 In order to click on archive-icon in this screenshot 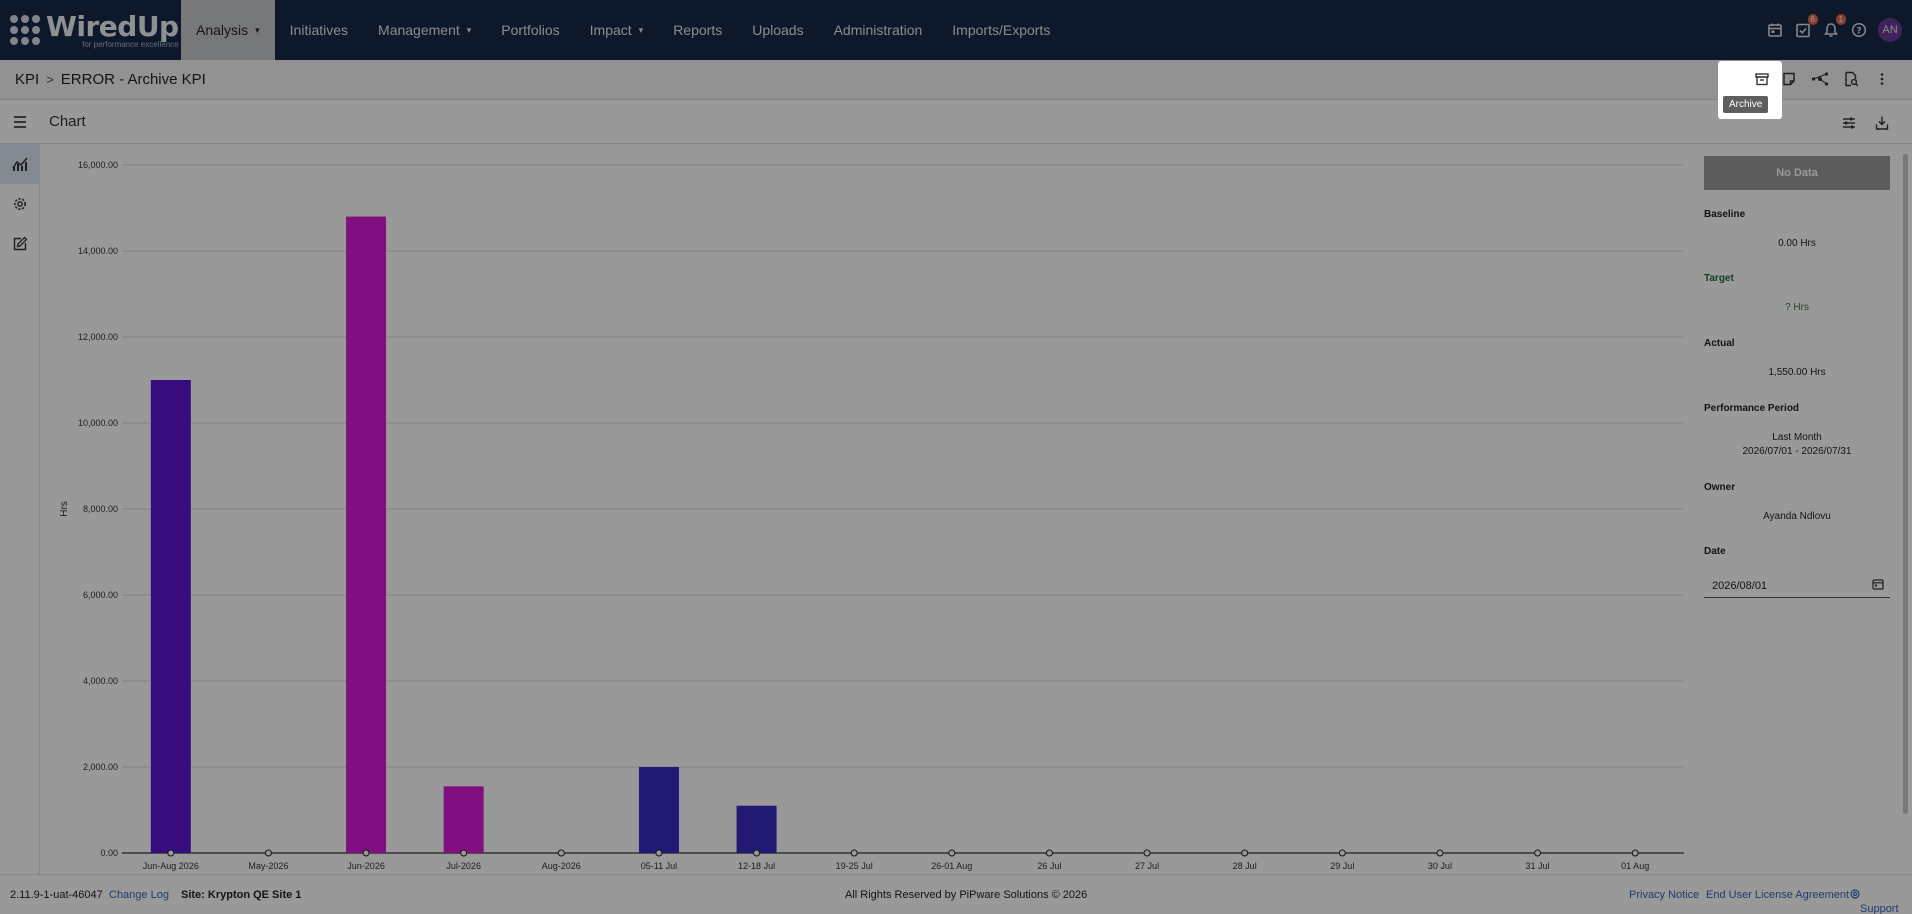, I will do `click(1762, 79)`.